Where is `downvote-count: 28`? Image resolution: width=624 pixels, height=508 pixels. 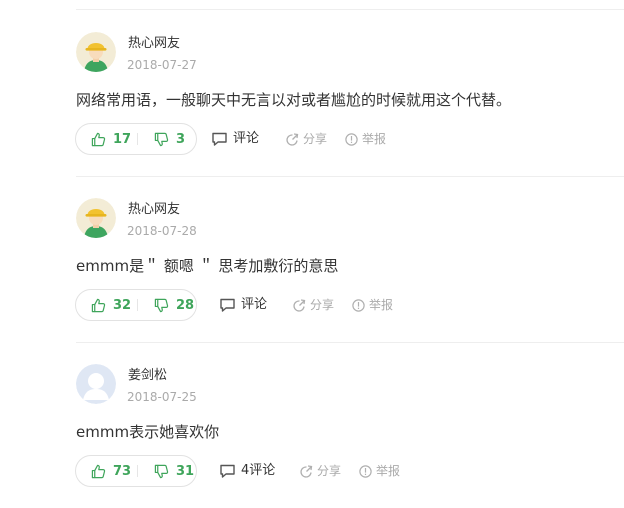
downvote-count: 28 is located at coordinates (185, 305).